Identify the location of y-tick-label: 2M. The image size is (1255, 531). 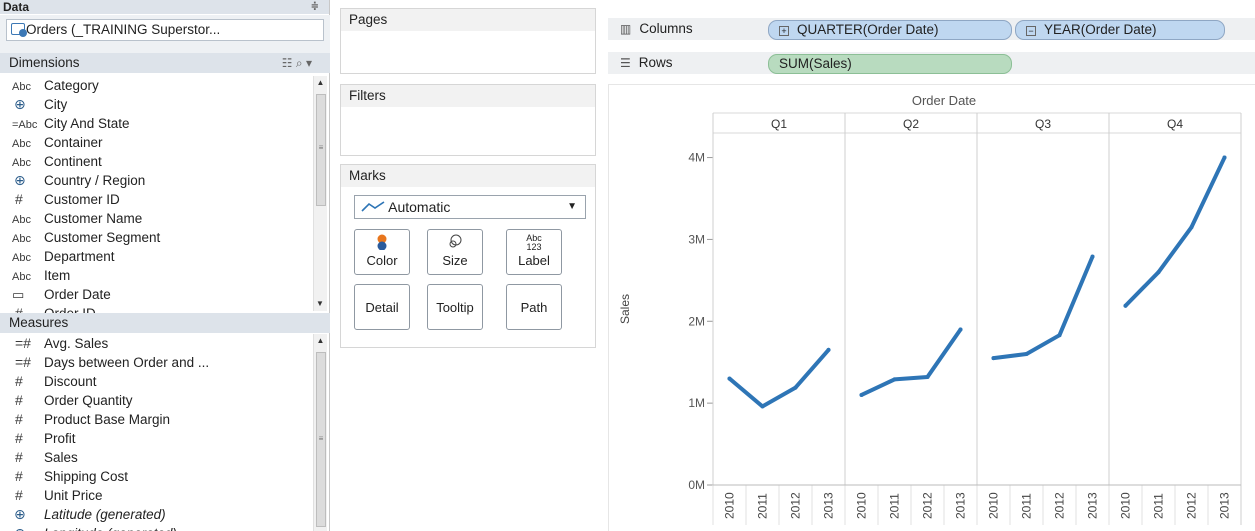
(696, 321).